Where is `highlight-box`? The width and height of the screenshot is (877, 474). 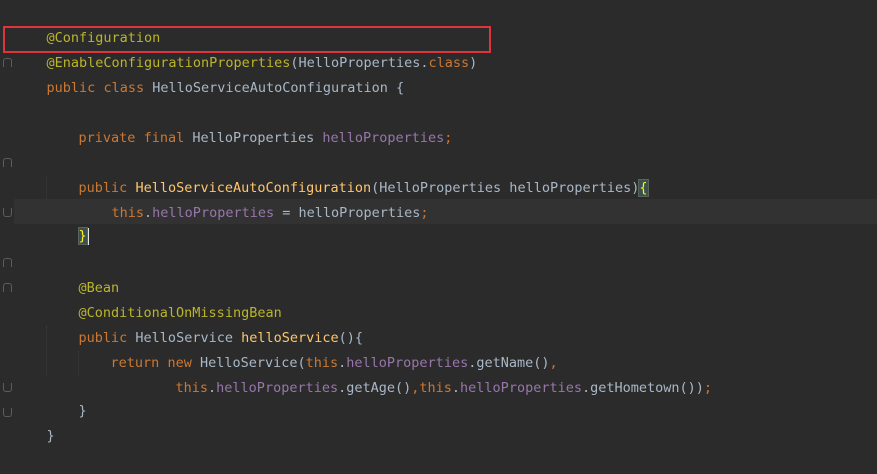
highlight-box is located at coordinates (247, 39).